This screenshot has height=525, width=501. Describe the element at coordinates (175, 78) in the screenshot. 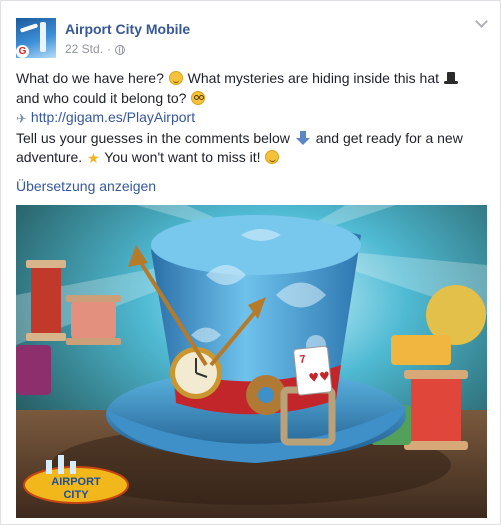

I see `smirking-face-icon` at that location.